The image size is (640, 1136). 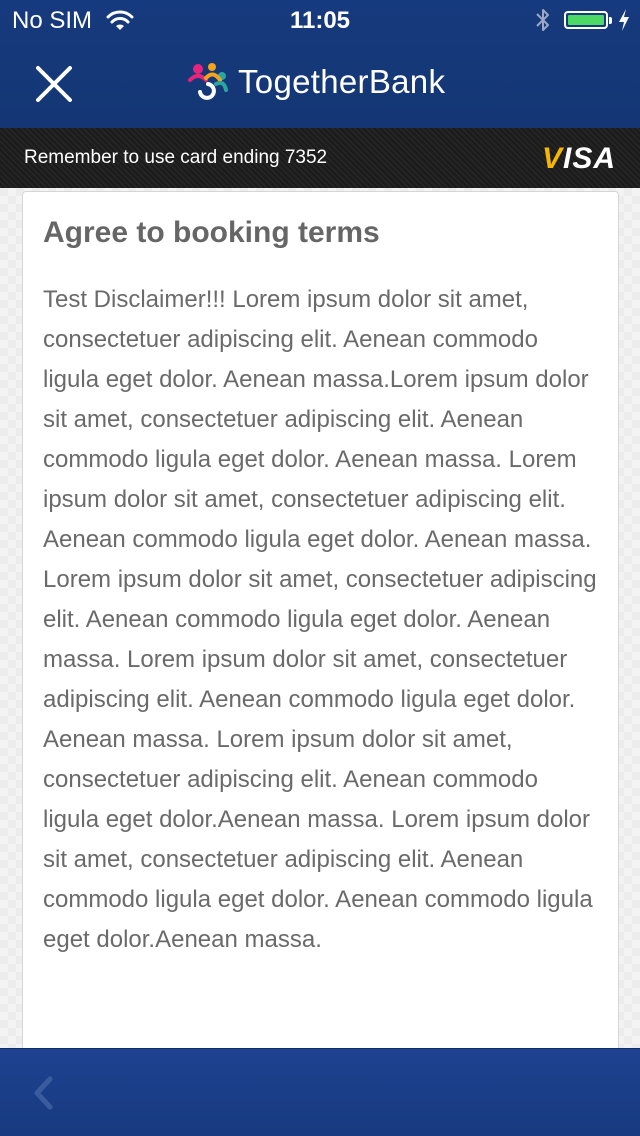 I want to click on nav-bar: TogetherBank, so click(x=320, y=84).